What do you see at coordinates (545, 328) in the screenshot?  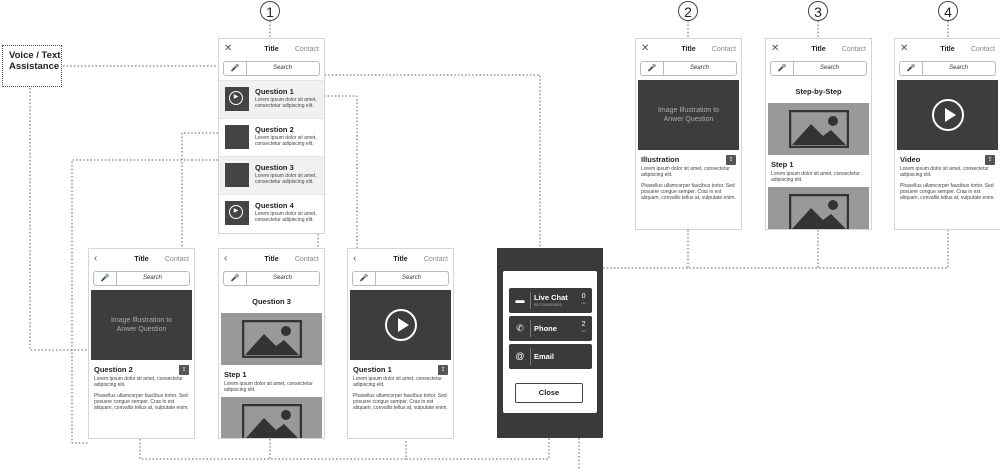 I see `phone-label: Phone` at bounding box center [545, 328].